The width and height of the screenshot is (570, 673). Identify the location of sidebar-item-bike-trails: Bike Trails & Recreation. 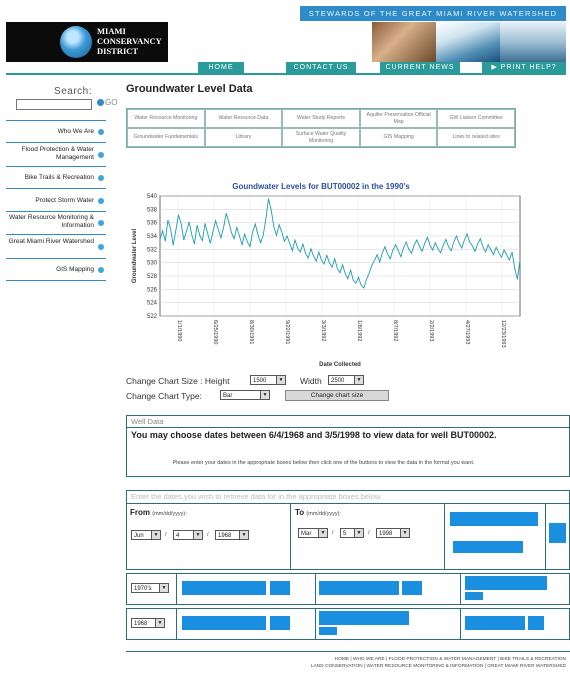
(50, 178).